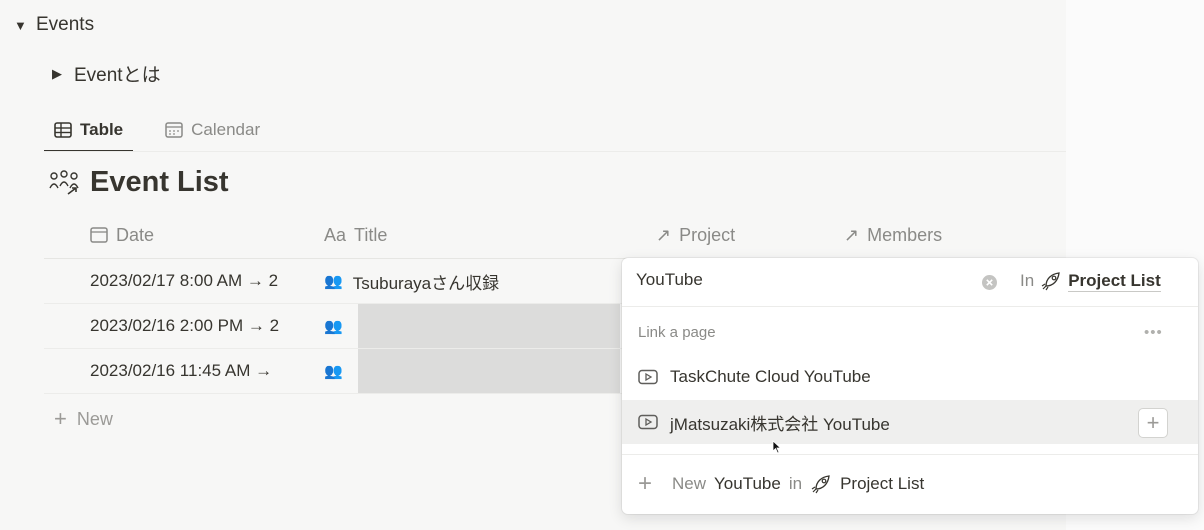 The height and width of the screenshot is (530, 1204). I want to click on tab-calendar: Calendar, so click(212, 130).